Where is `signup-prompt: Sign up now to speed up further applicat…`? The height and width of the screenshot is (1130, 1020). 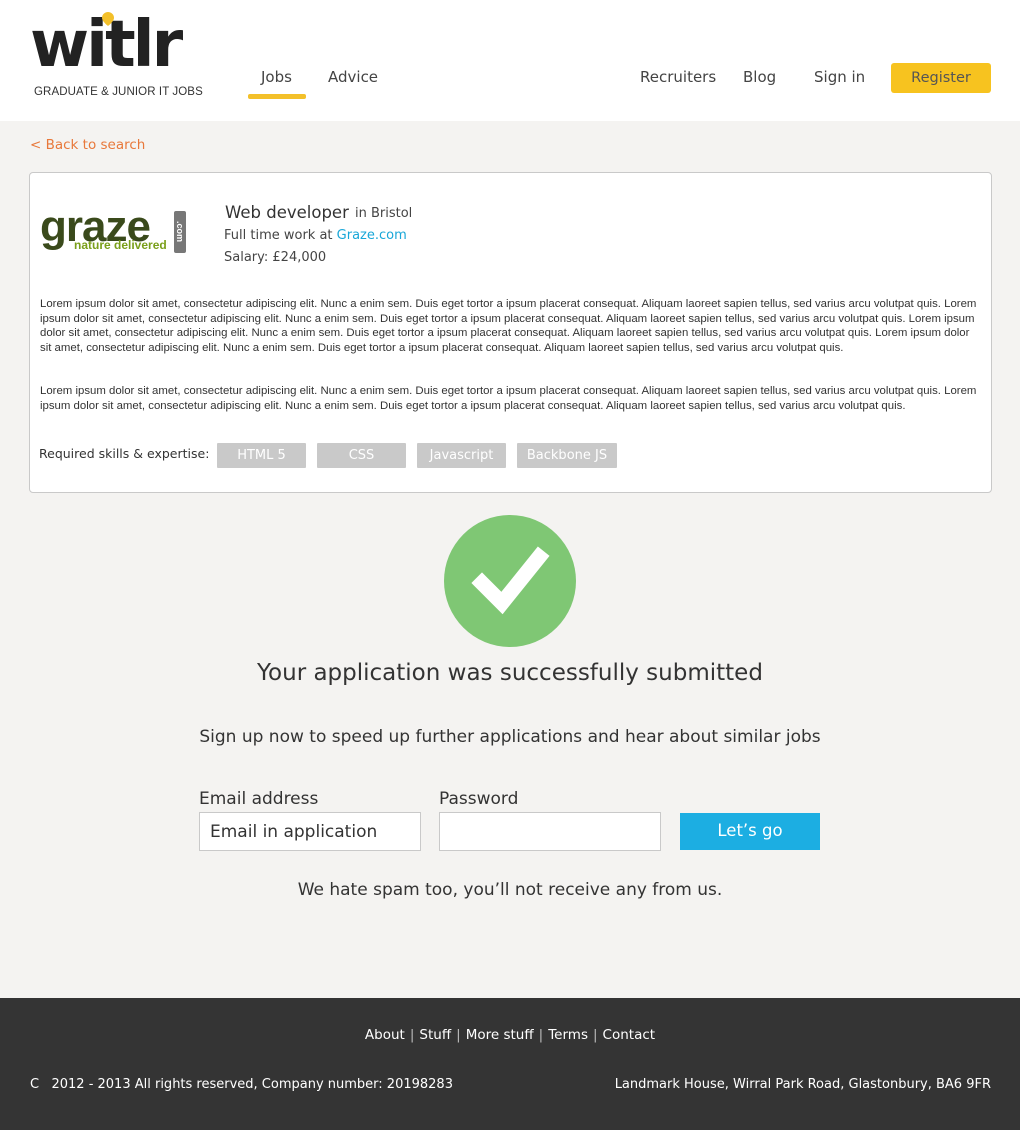 signup-prompt: Sign up now to speed up further applicat… is located at coordinates (510, 737).